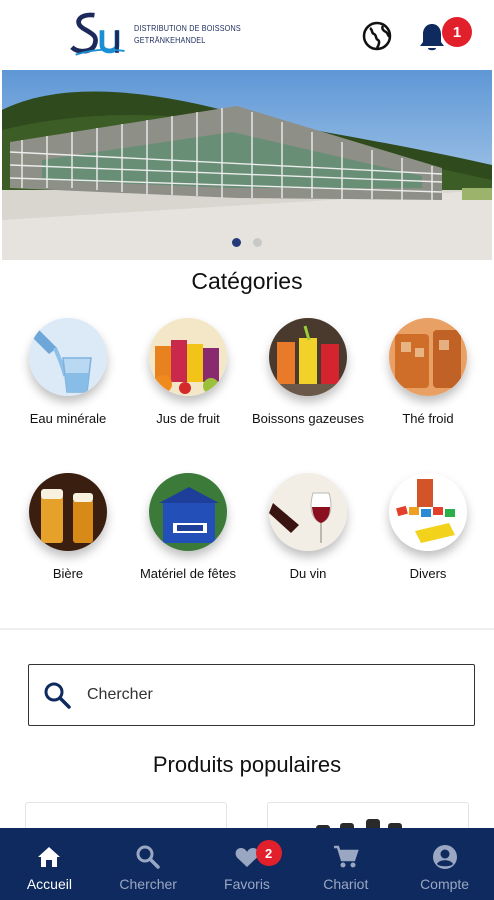 This screenshot has height=900, width=494. Describe the element at coordinates (148, 884) in the screenshot. I see `nav-label: Chercher` at that location.